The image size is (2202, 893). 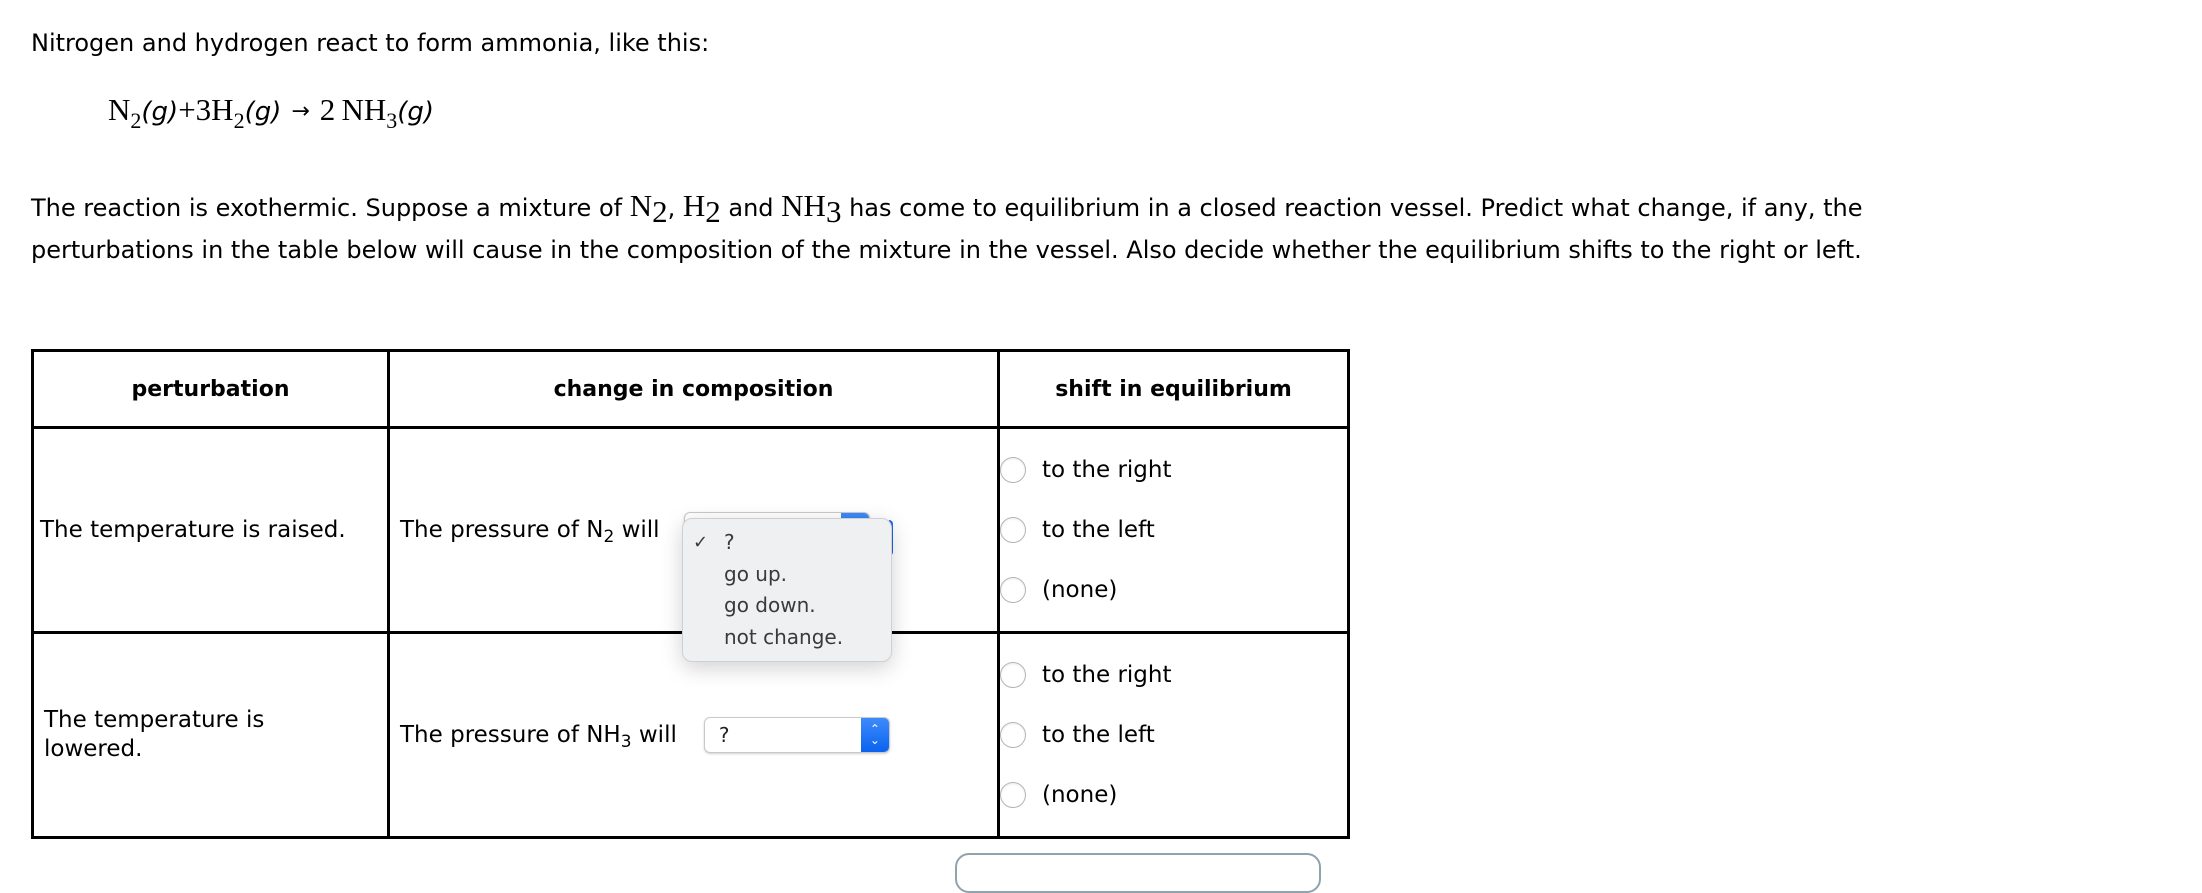 I want to click on composition-label: The pressure of N2 will, so click(x=530, y=531).